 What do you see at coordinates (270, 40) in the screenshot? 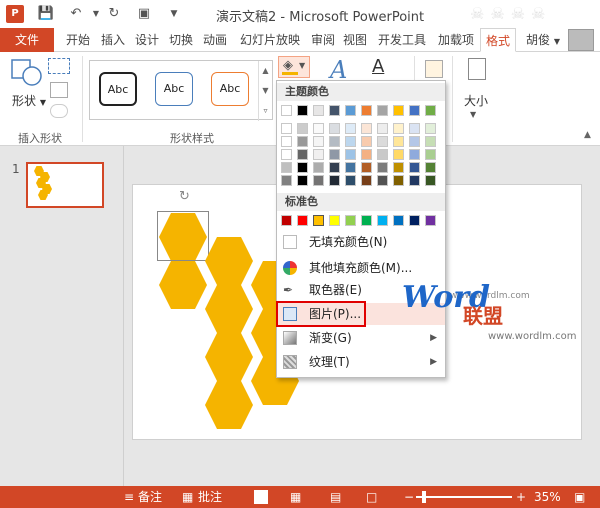
I see `tab-slideshow: 幻灯片放映` at bounding box center [270, 40].